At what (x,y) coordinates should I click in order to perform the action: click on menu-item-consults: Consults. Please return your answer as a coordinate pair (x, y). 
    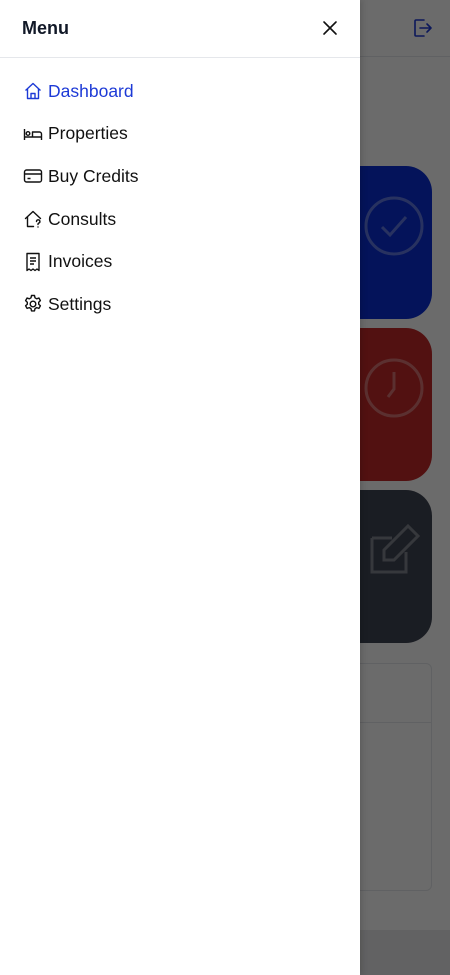
    Looking at the image, I should click on (180, 219).